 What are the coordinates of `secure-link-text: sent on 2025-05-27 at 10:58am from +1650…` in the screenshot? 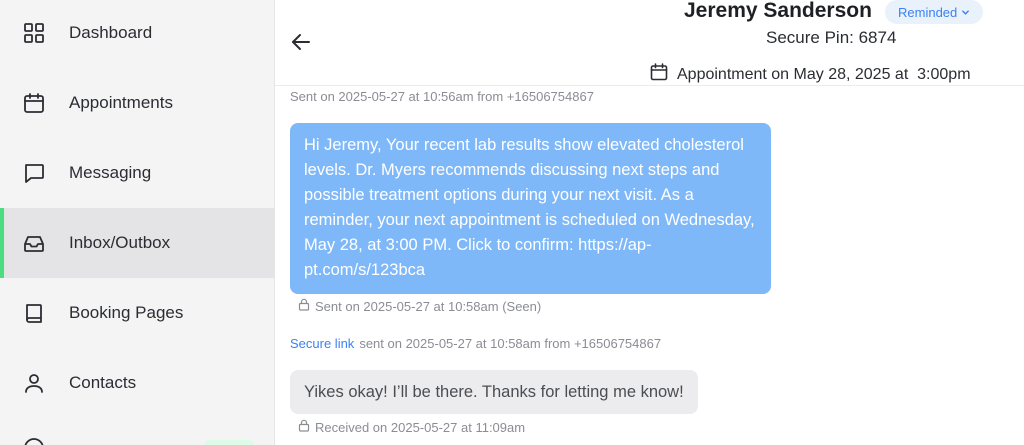 It's located at (510, 343).